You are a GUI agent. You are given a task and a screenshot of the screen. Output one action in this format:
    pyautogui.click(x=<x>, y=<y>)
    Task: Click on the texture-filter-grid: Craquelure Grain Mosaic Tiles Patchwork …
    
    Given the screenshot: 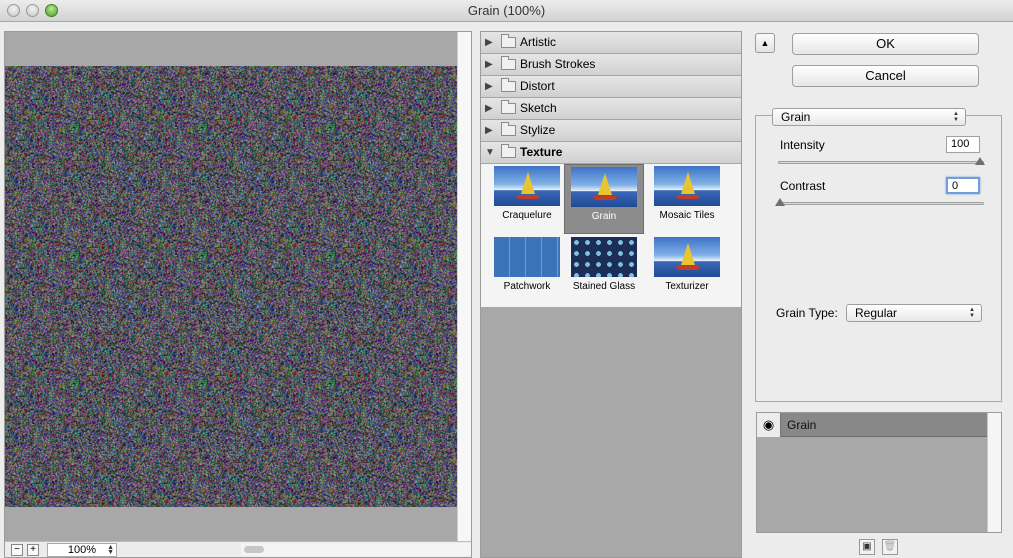 What is the action you would take?
    pyautogui.click(x=611, y=235)
    